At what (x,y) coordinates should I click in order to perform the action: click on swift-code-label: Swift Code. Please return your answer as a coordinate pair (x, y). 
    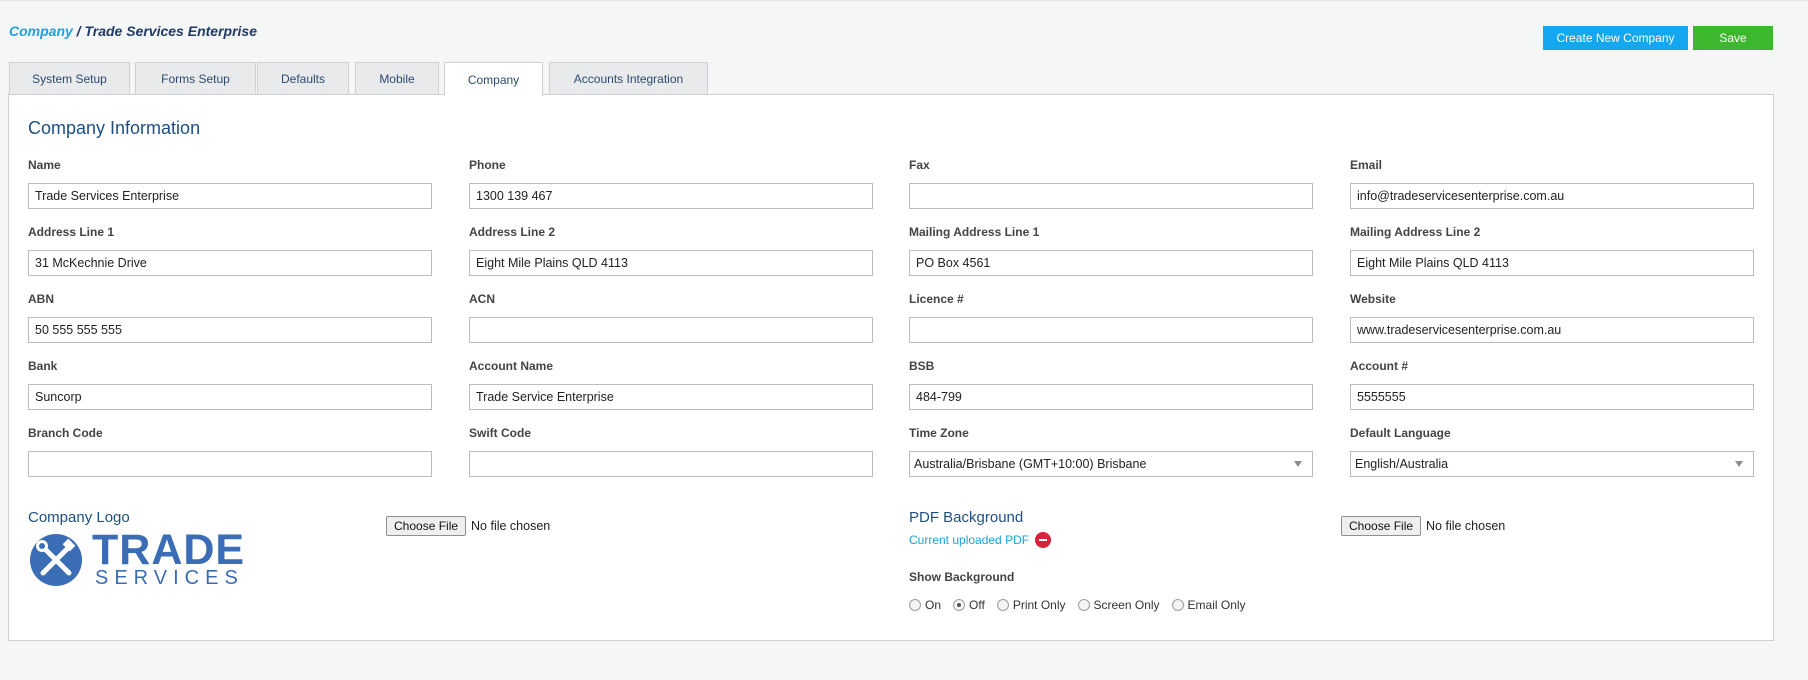
    Looking at the image, I should click on (500, 433).